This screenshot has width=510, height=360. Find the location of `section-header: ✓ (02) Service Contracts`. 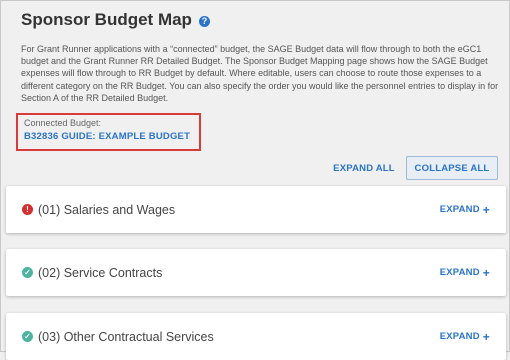

section-header: ✓ (02) Service Contracts is located at coordinates (92, 273).